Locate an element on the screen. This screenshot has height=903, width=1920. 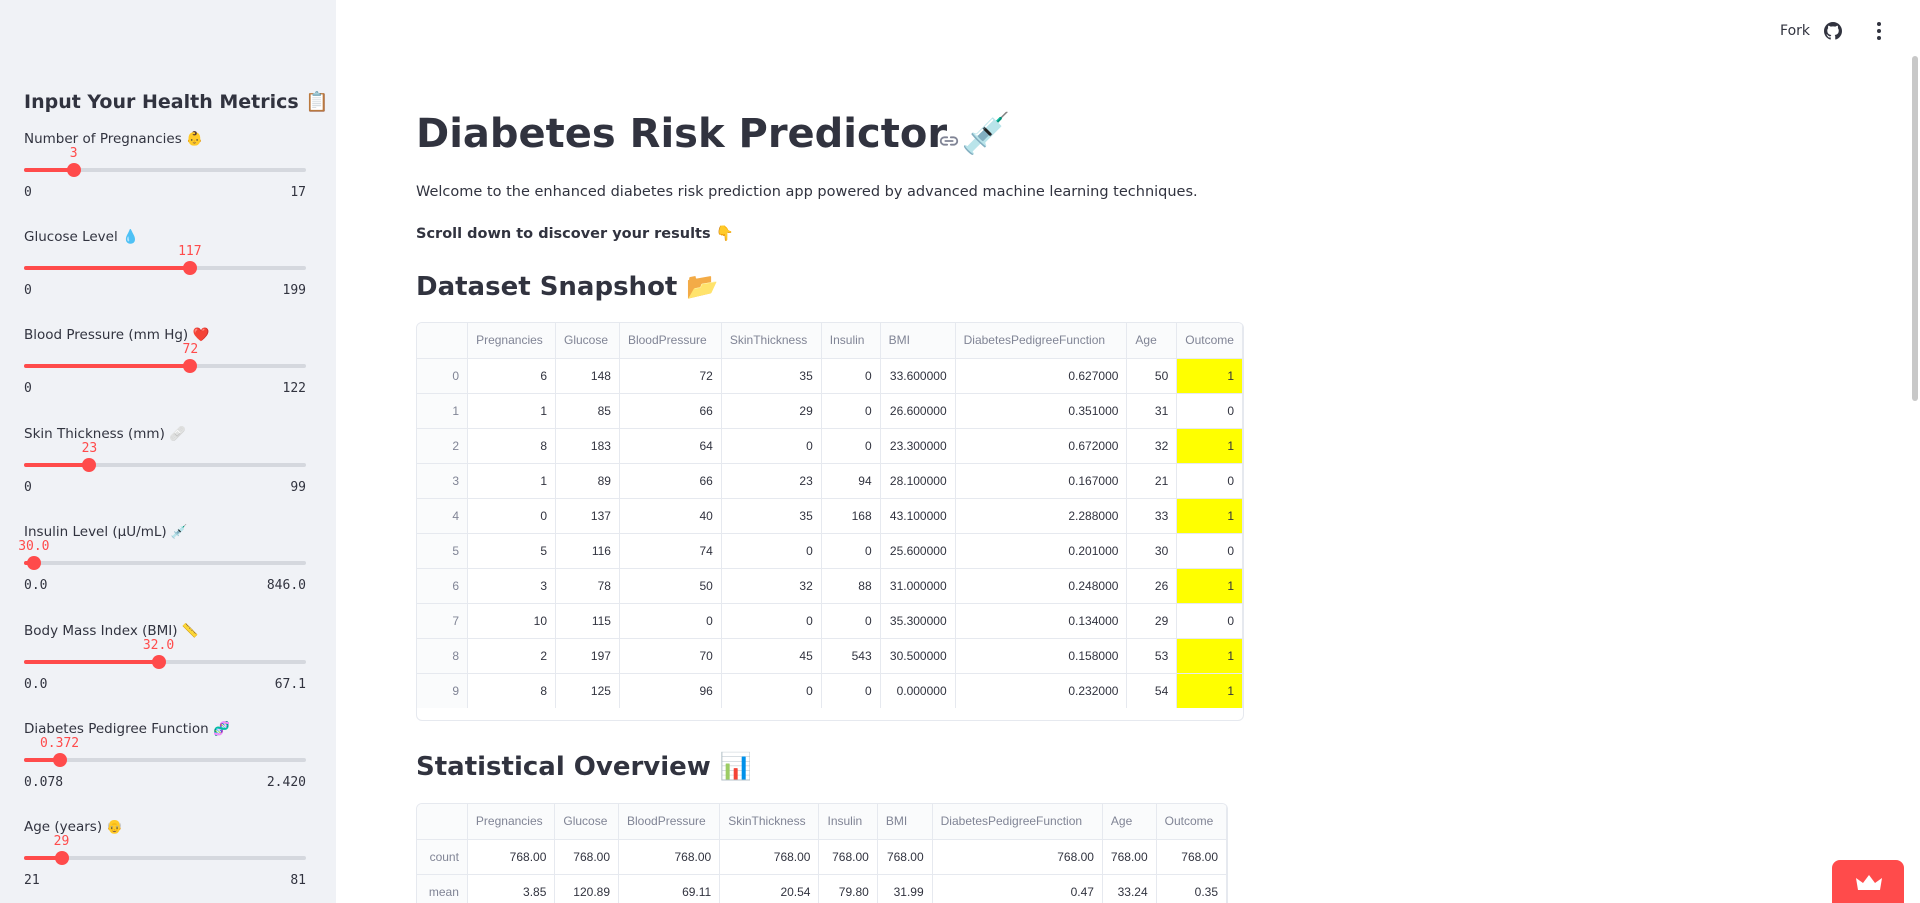
table-row: 4 0 137 40 35 168 43.100000 2.288000 33 1 is located at coordinates (830, 516).